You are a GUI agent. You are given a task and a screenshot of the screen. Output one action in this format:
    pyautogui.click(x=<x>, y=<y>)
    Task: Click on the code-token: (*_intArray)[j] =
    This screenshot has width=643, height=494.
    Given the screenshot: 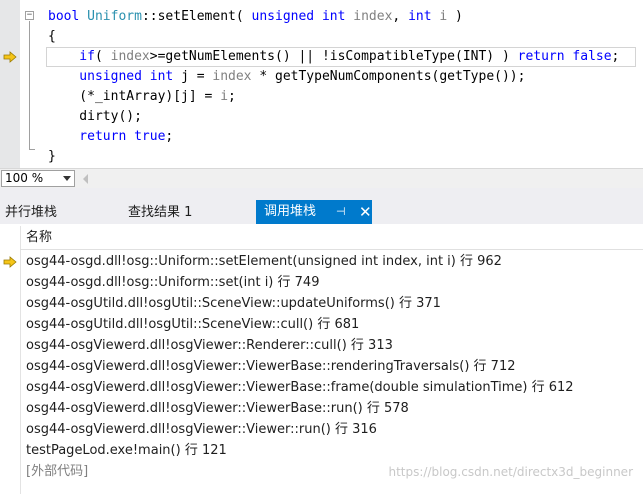 What is the action you would take?
    pyautogui.click(x=134, y=96)
    